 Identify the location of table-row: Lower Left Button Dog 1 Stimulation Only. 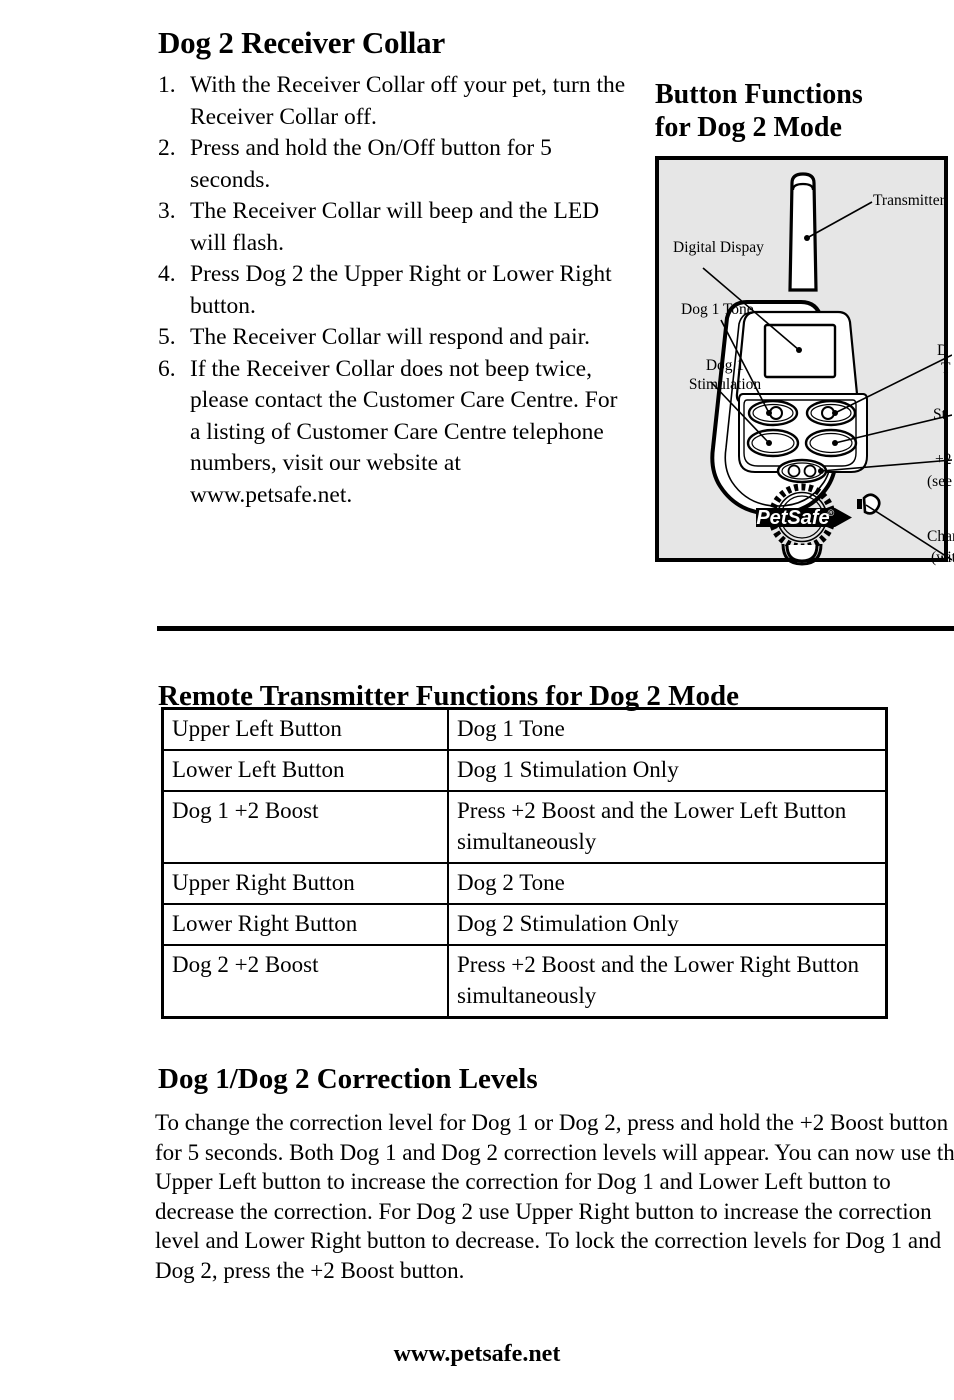
(524, 770).